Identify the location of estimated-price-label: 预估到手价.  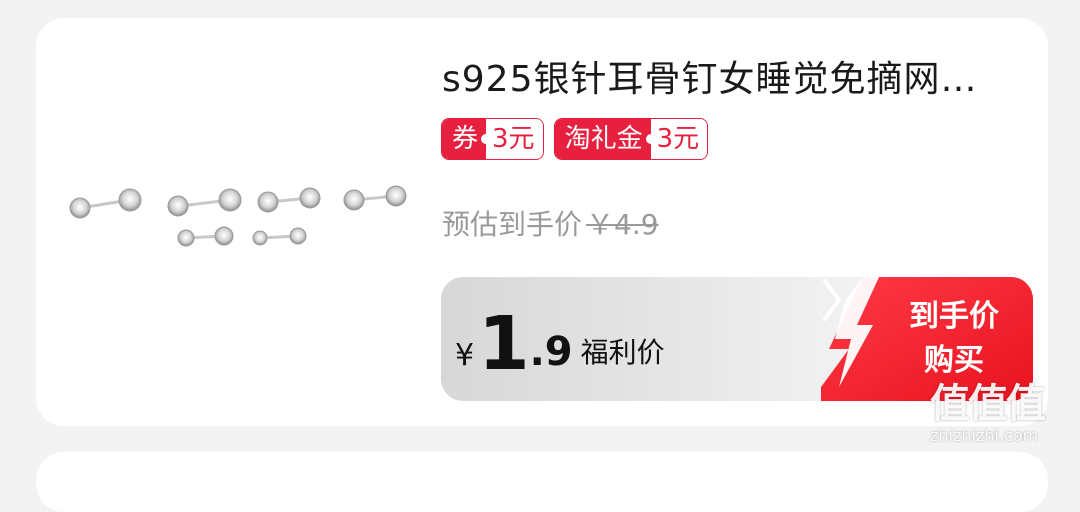
(512, 224).